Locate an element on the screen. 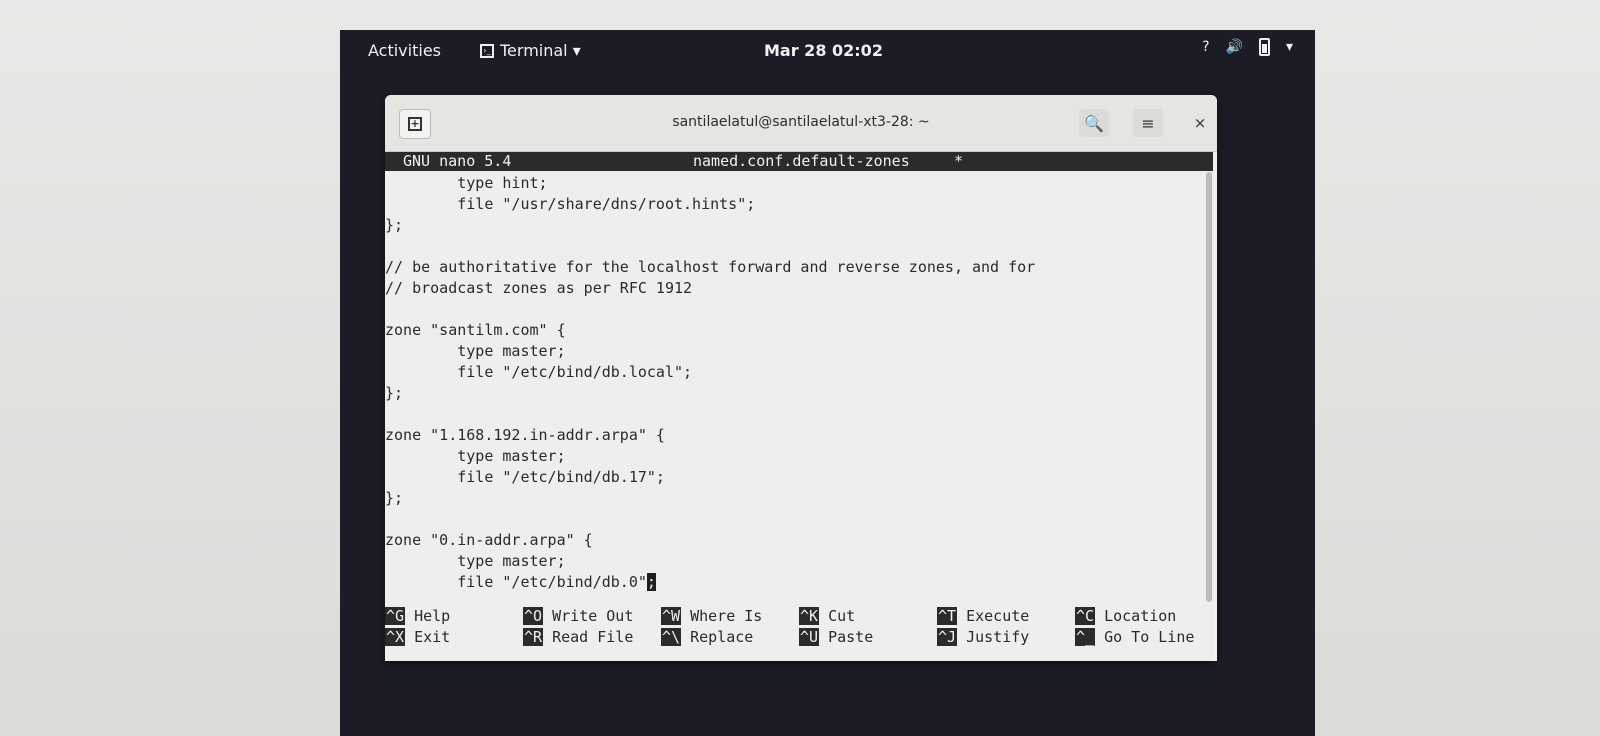 The width and height of the screenshot is (1600, 736). shortcut-help: ^G Help is located at coordinates (417, 616).